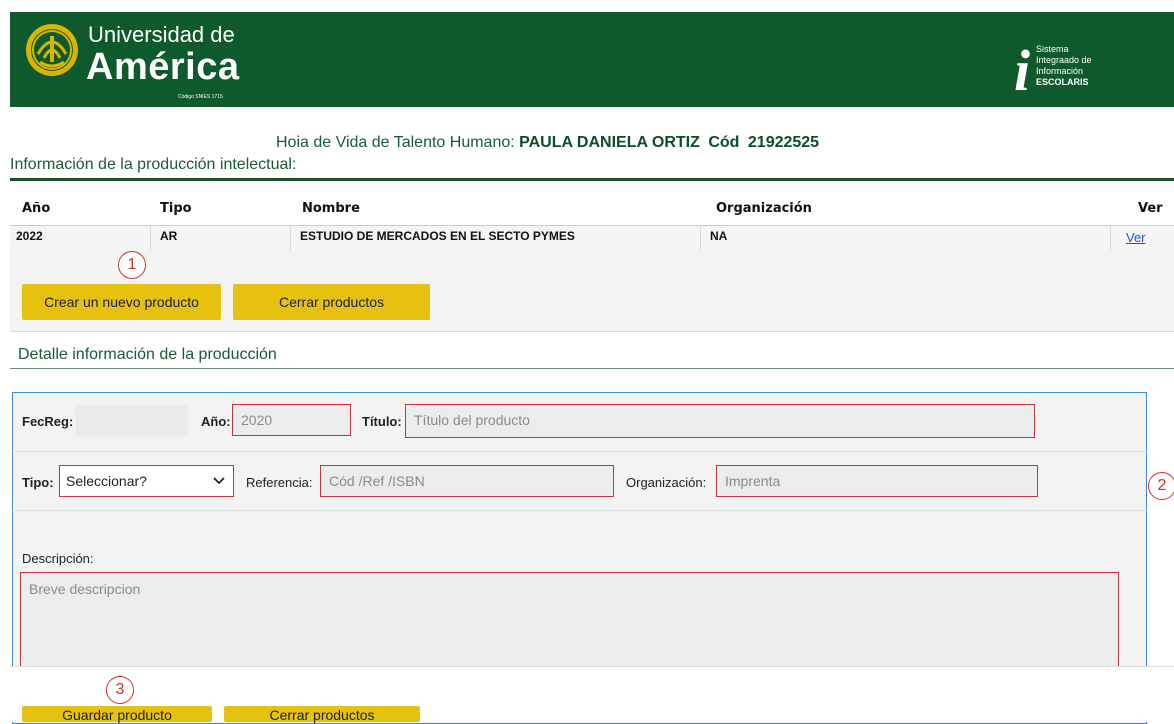 This screenshot has height=724, width=1174. What do you see at coordinates (395, 142) in the screenshot?
I see `page-title-prefix: Hoia de Vida de Talento Humano:` at bounding box center [395, 142].